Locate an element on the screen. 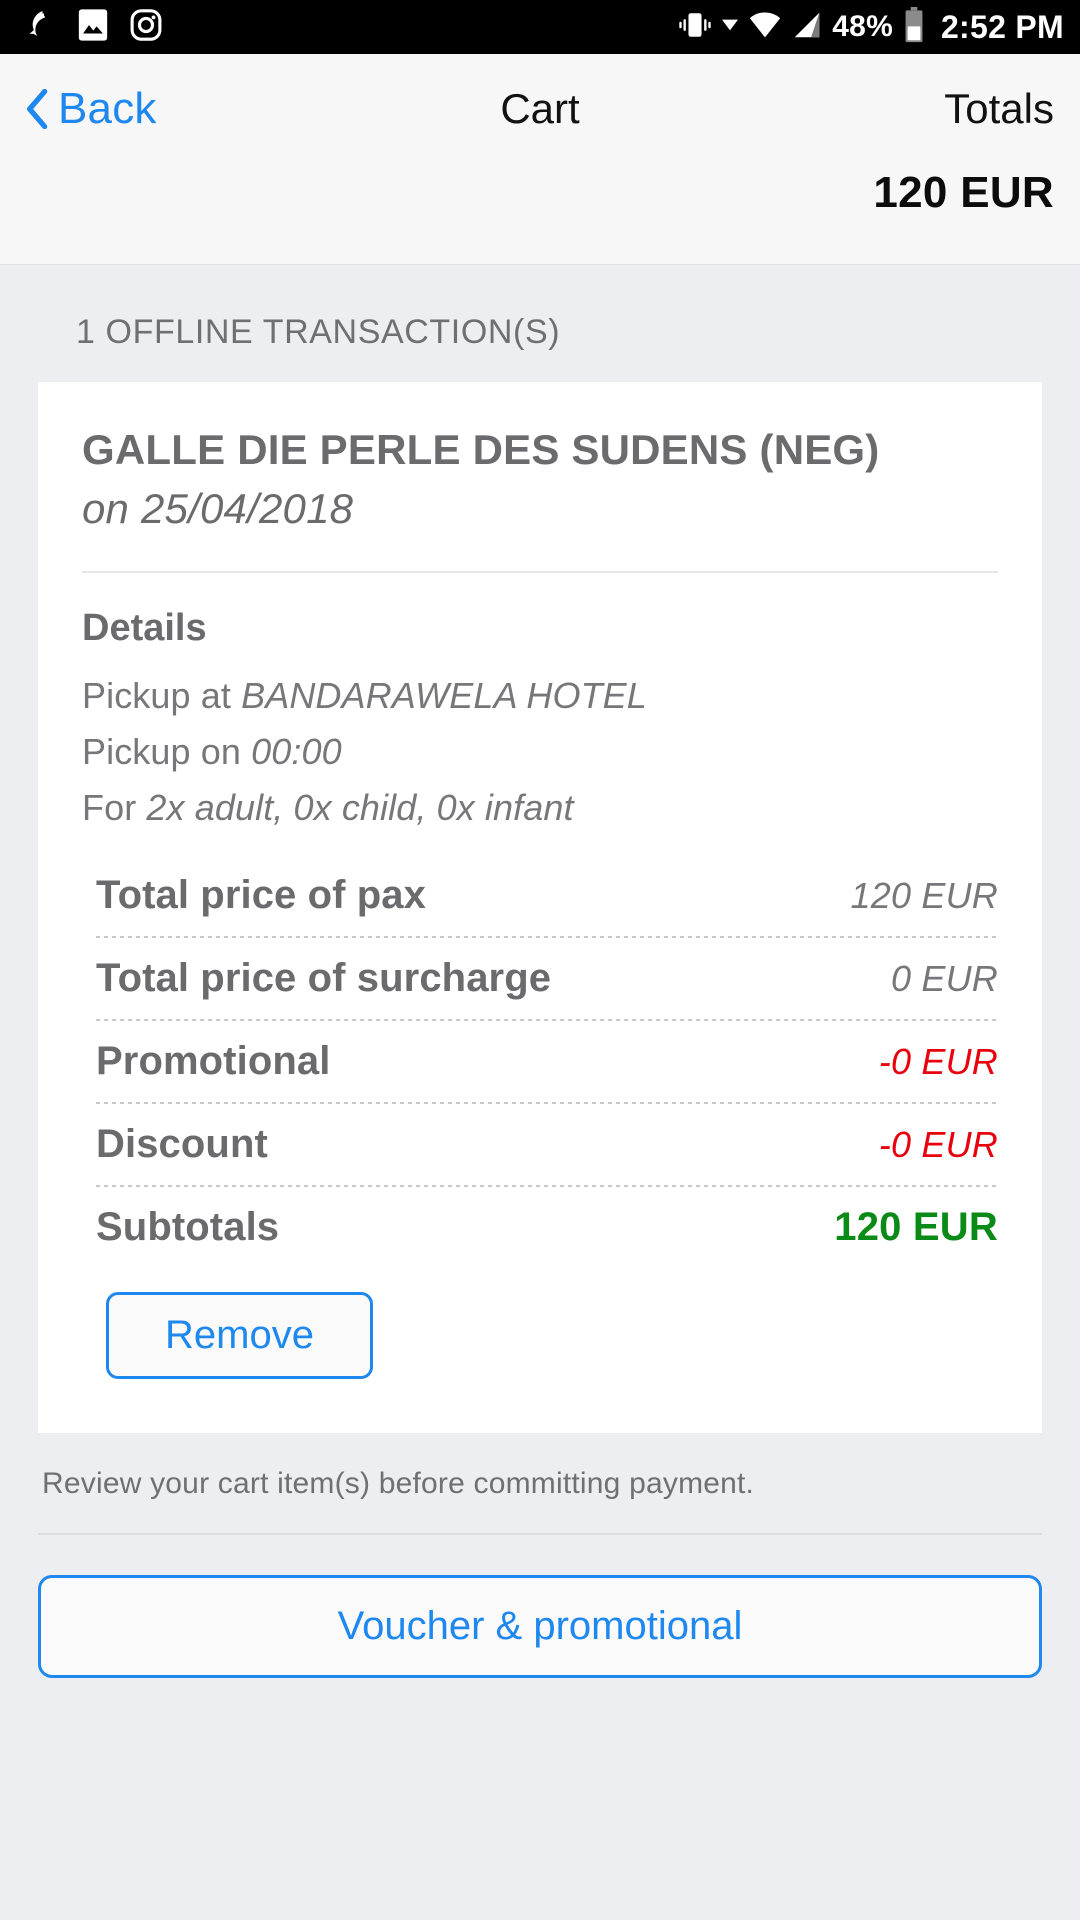 The height and width of the screenshot is (1920, 1080). status-bar-right-icons: 48% 2:52 PM is located at coordinates (871, 27).